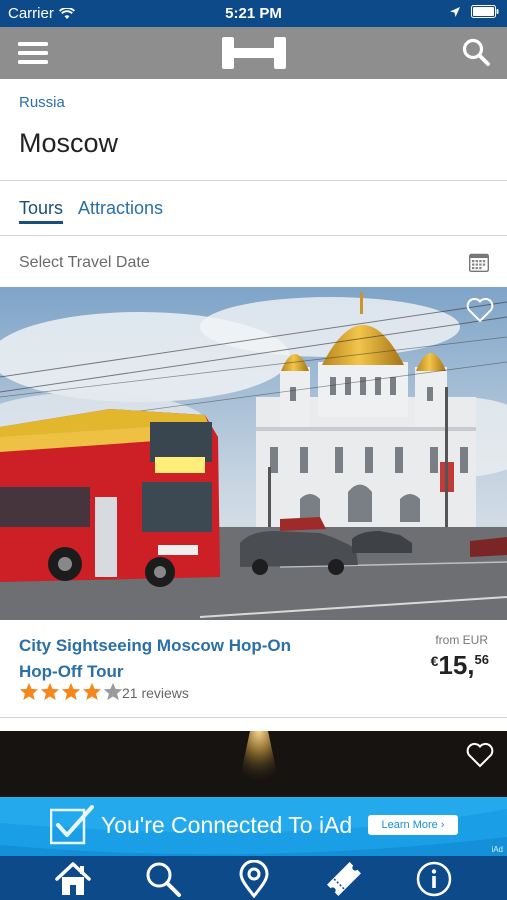  Describe the element at coordinates (461, 640) in the screenshot. I see `price-prefix: from EUR` at that location.